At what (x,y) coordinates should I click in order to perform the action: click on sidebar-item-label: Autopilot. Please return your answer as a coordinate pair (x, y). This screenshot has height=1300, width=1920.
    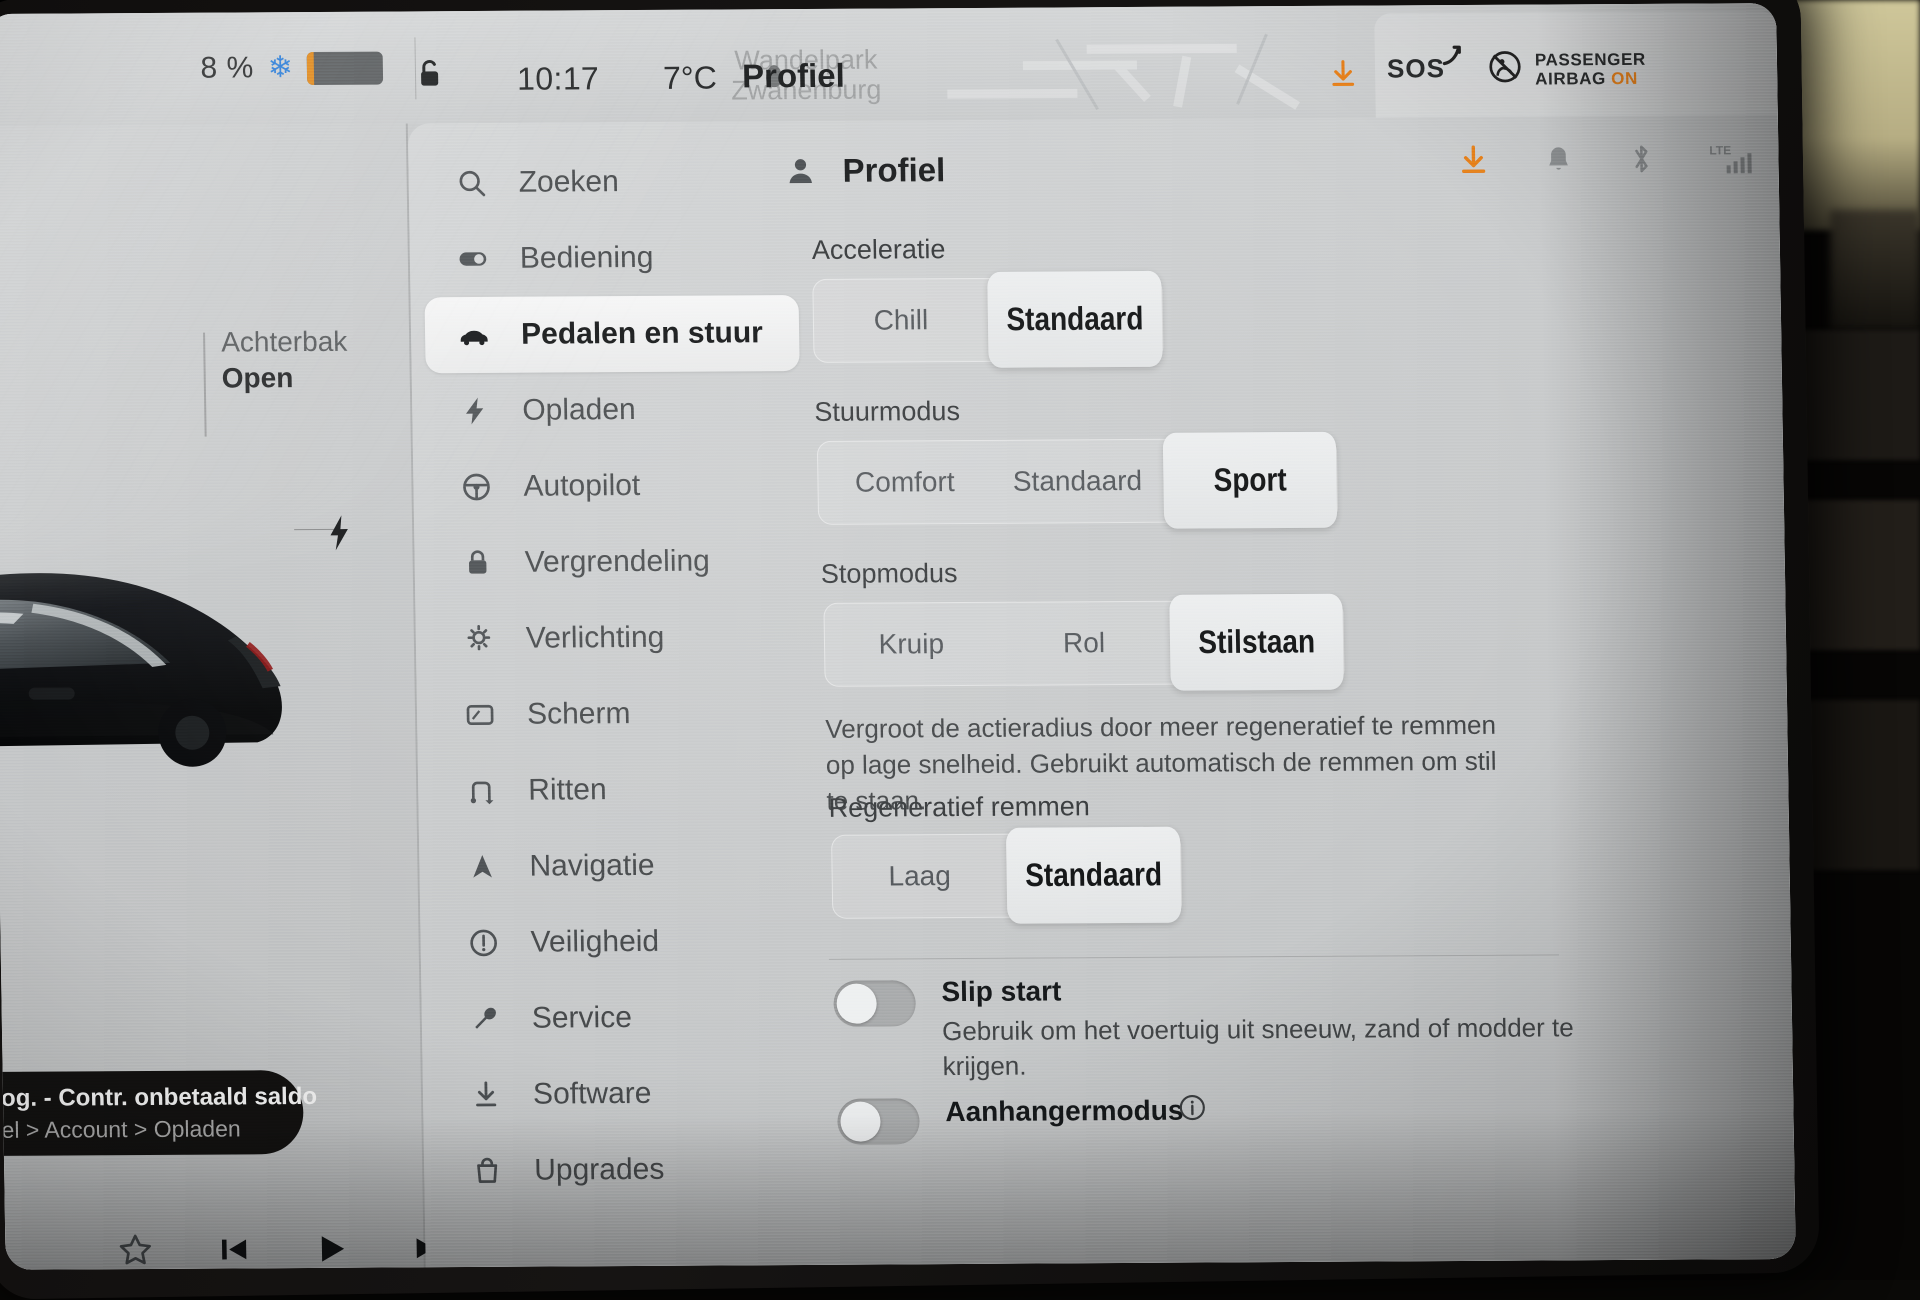
    Looking at the image, I should click on (582, 485).